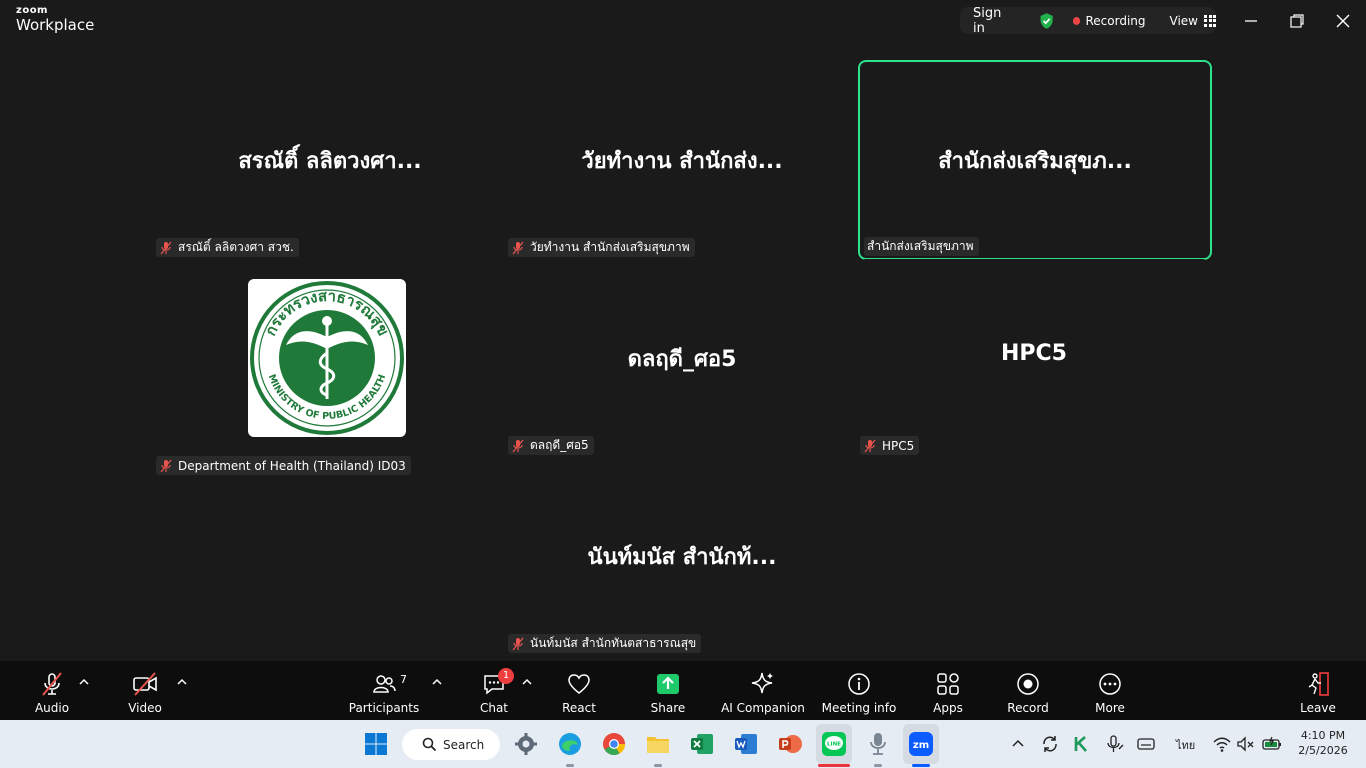  I want to click on participant-name-tag: สำนักส่งเสริมสุขภาพ, so click(921, 246).